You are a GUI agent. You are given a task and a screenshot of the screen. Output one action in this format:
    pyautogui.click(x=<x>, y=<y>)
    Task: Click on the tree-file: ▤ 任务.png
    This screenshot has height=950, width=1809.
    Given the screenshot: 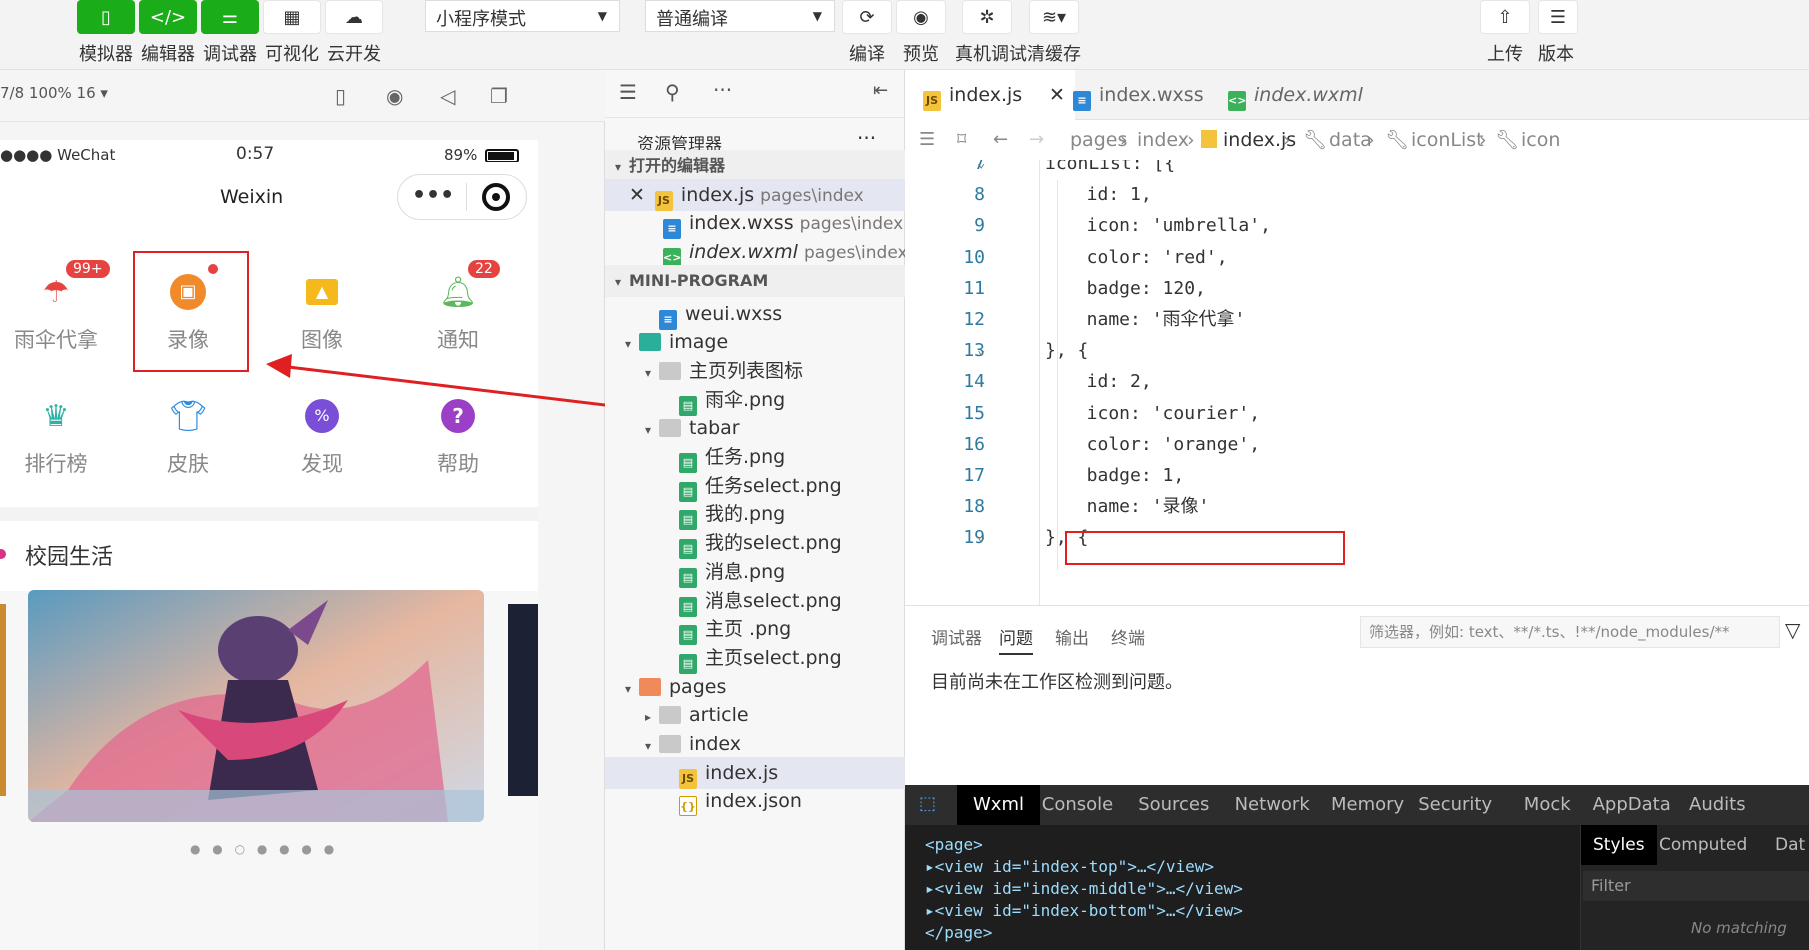 What is the action you would take?
    pyautogui.click(x=755, y=457)
    